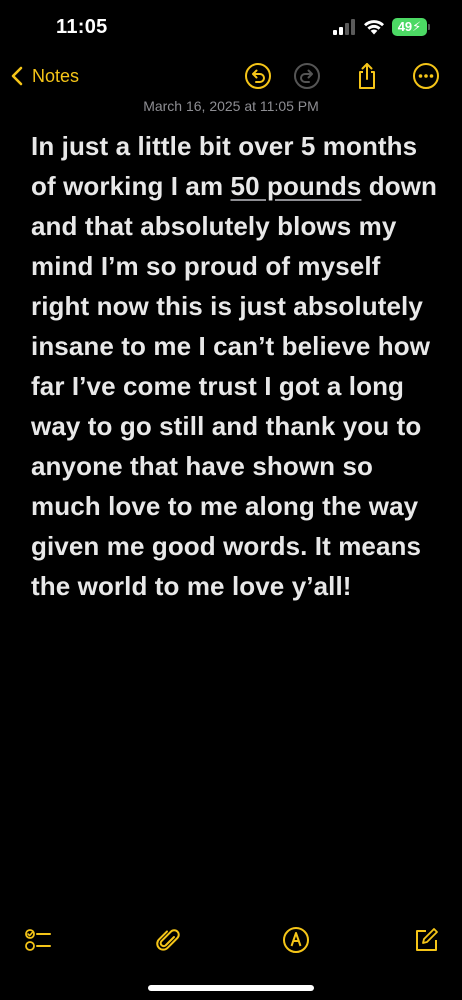 The width and height of the screenshot is (462, 1000). What do you see at coordinates (429, 27) in the screenshot?
I see `battery-cap` at bounding box center [429, 27].